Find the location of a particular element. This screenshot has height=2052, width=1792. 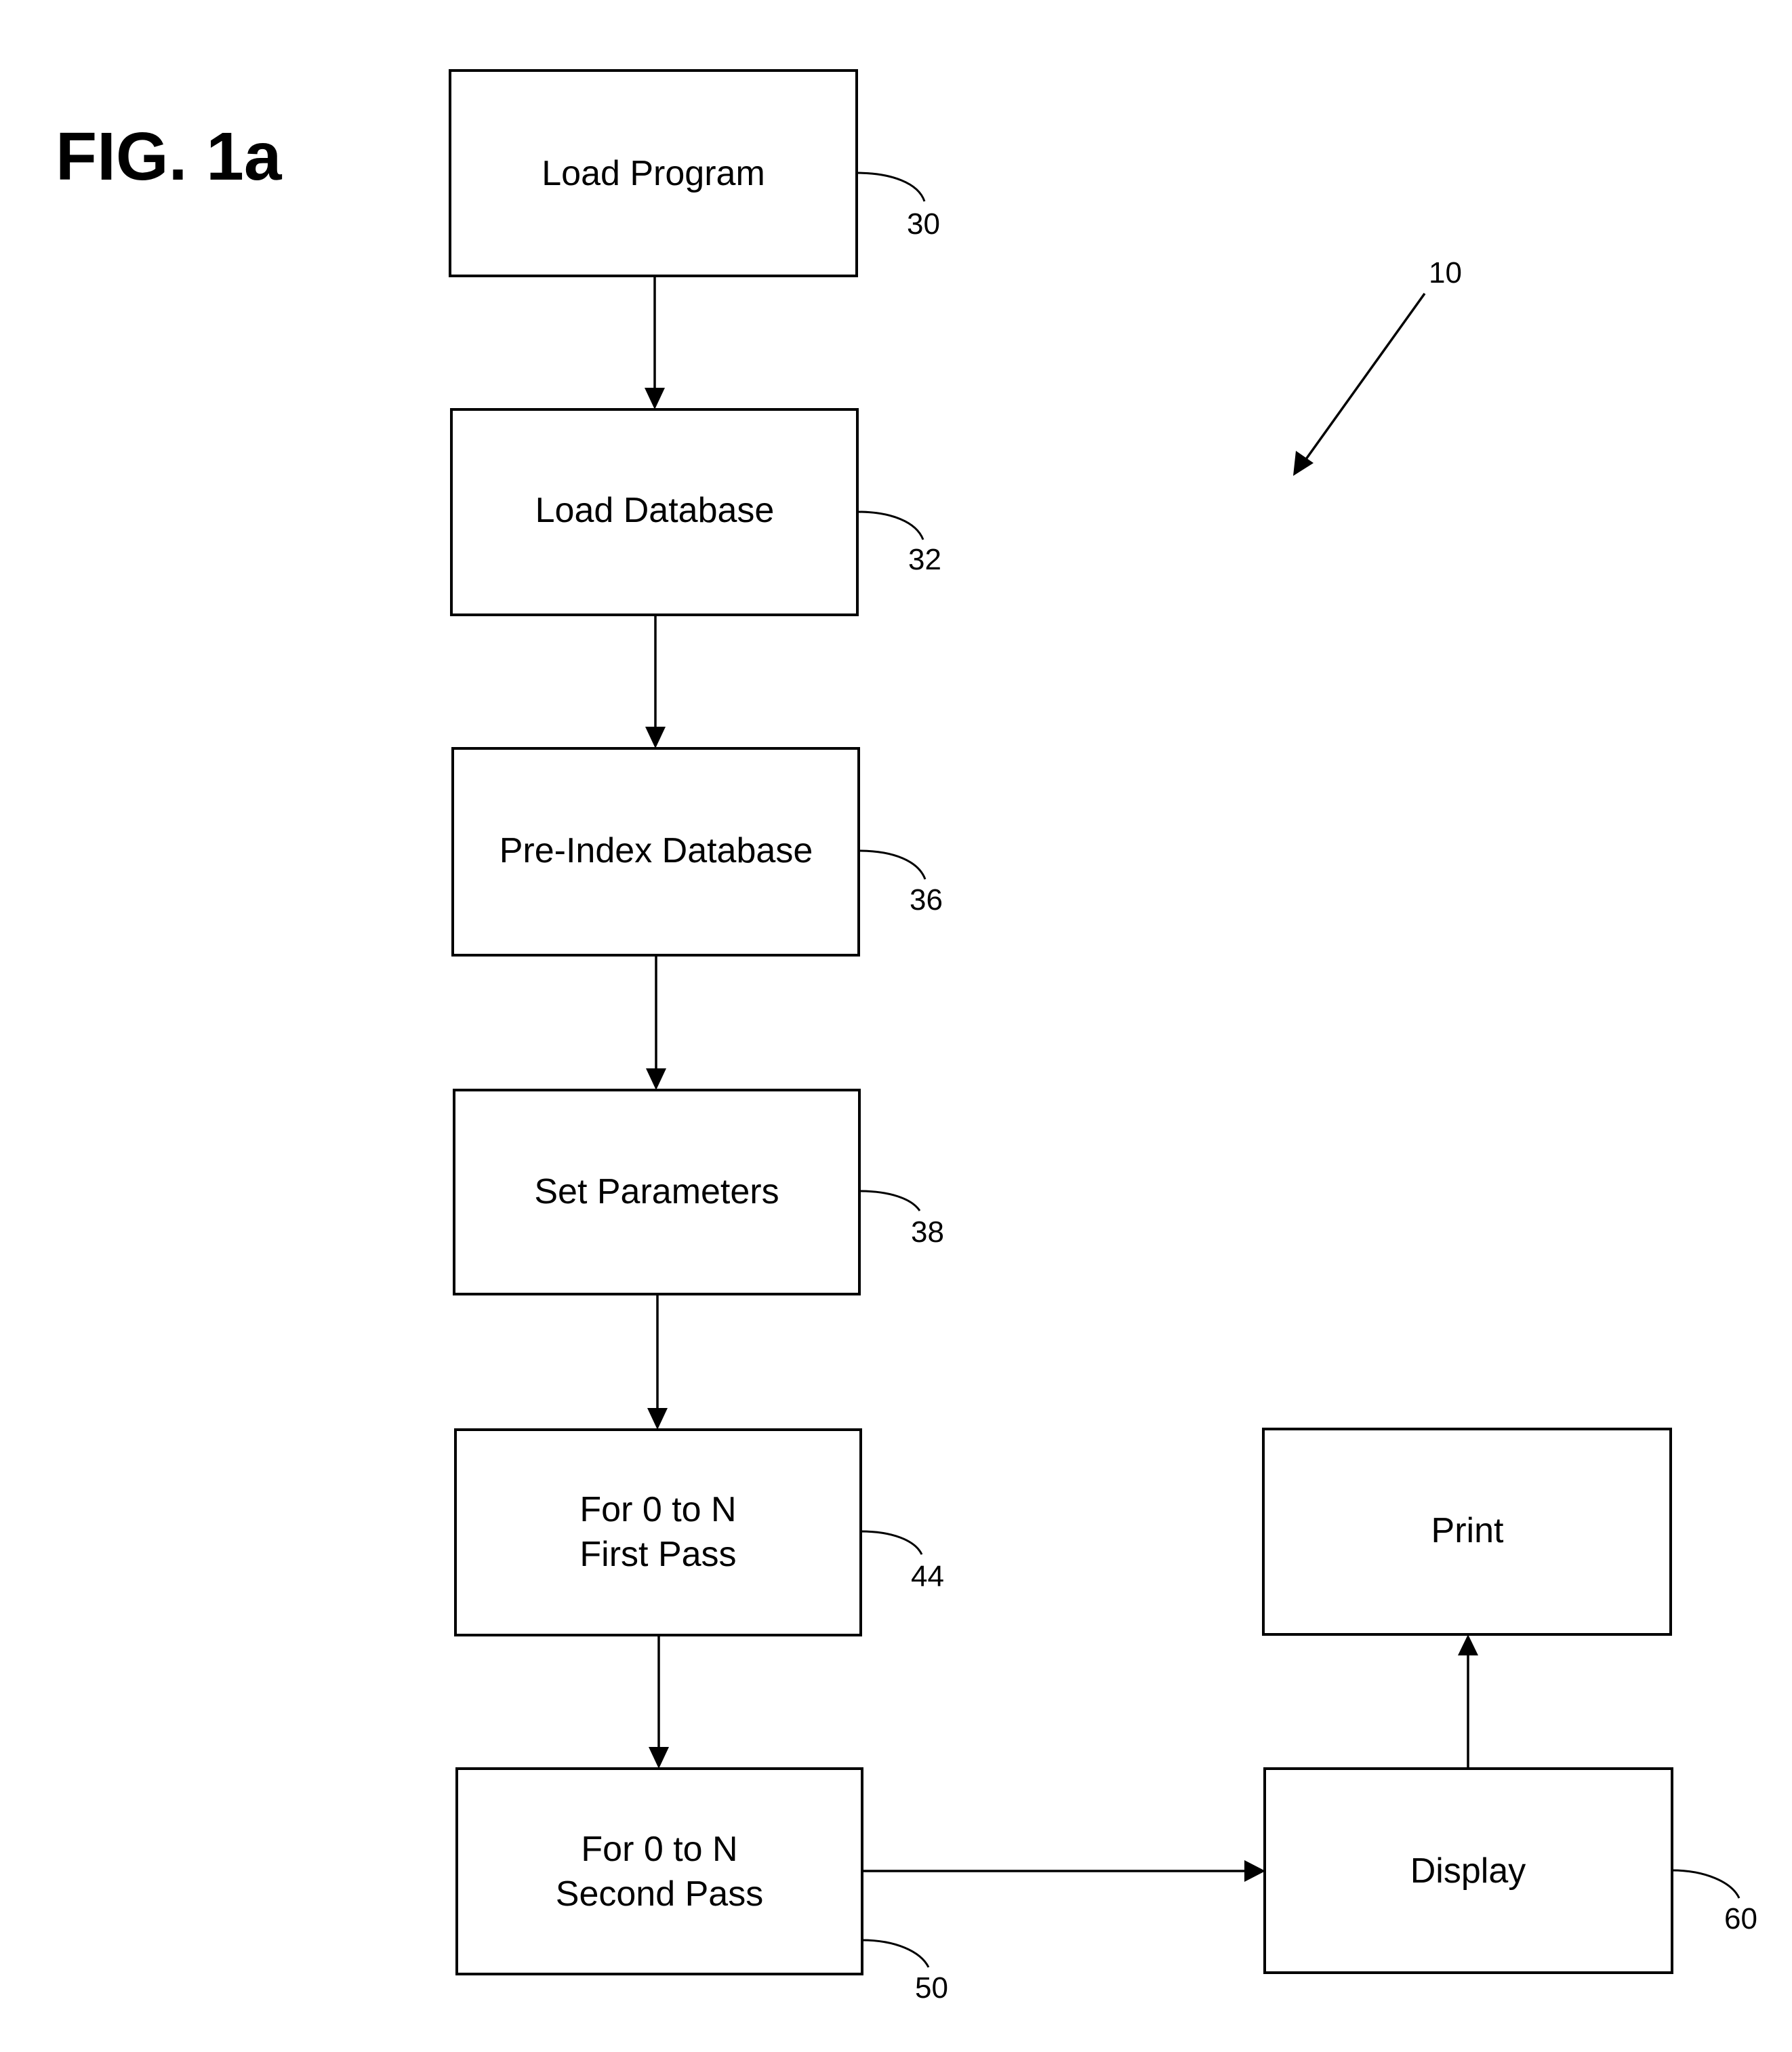

node-ref-number: 60 is located at coordinates (1740, 1918).